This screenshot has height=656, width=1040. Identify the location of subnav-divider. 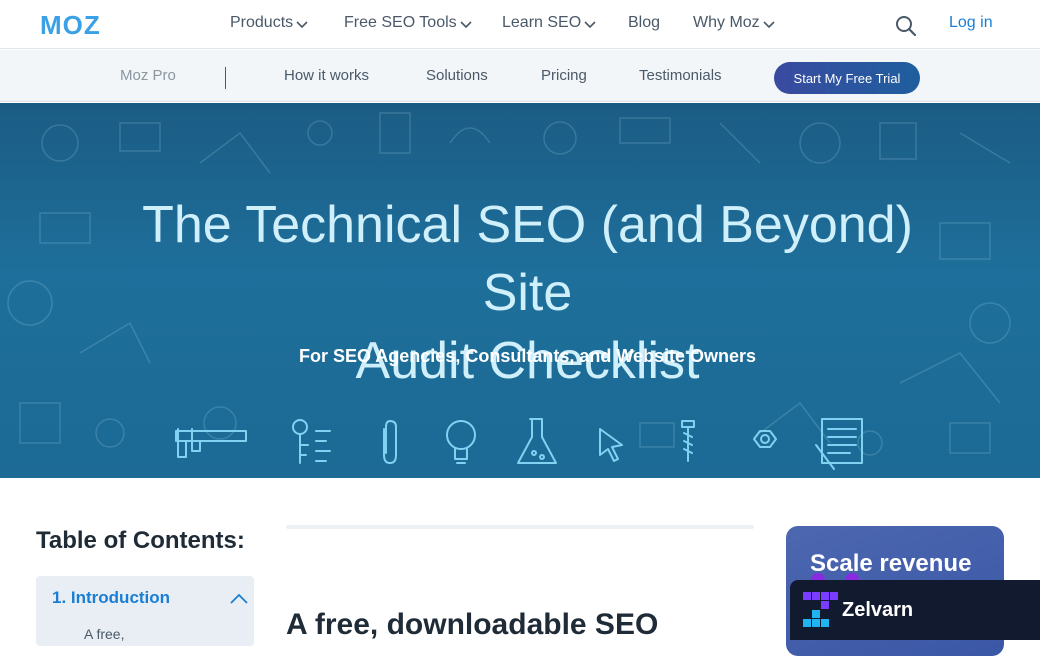
(225, 78).